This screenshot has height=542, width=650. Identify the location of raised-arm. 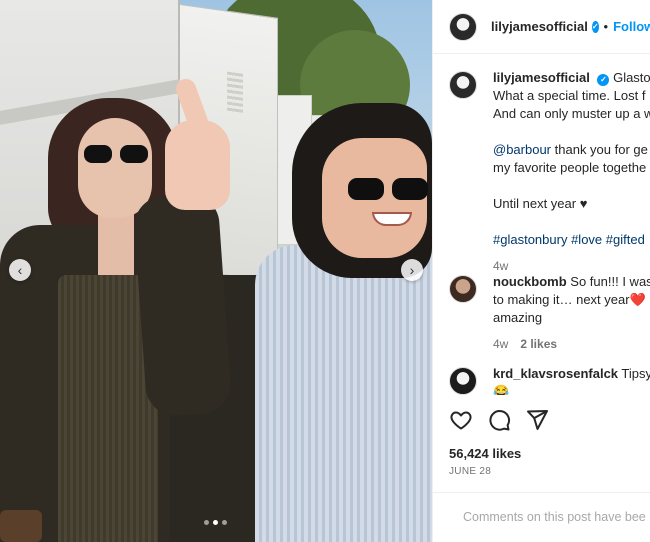
(182, 305).